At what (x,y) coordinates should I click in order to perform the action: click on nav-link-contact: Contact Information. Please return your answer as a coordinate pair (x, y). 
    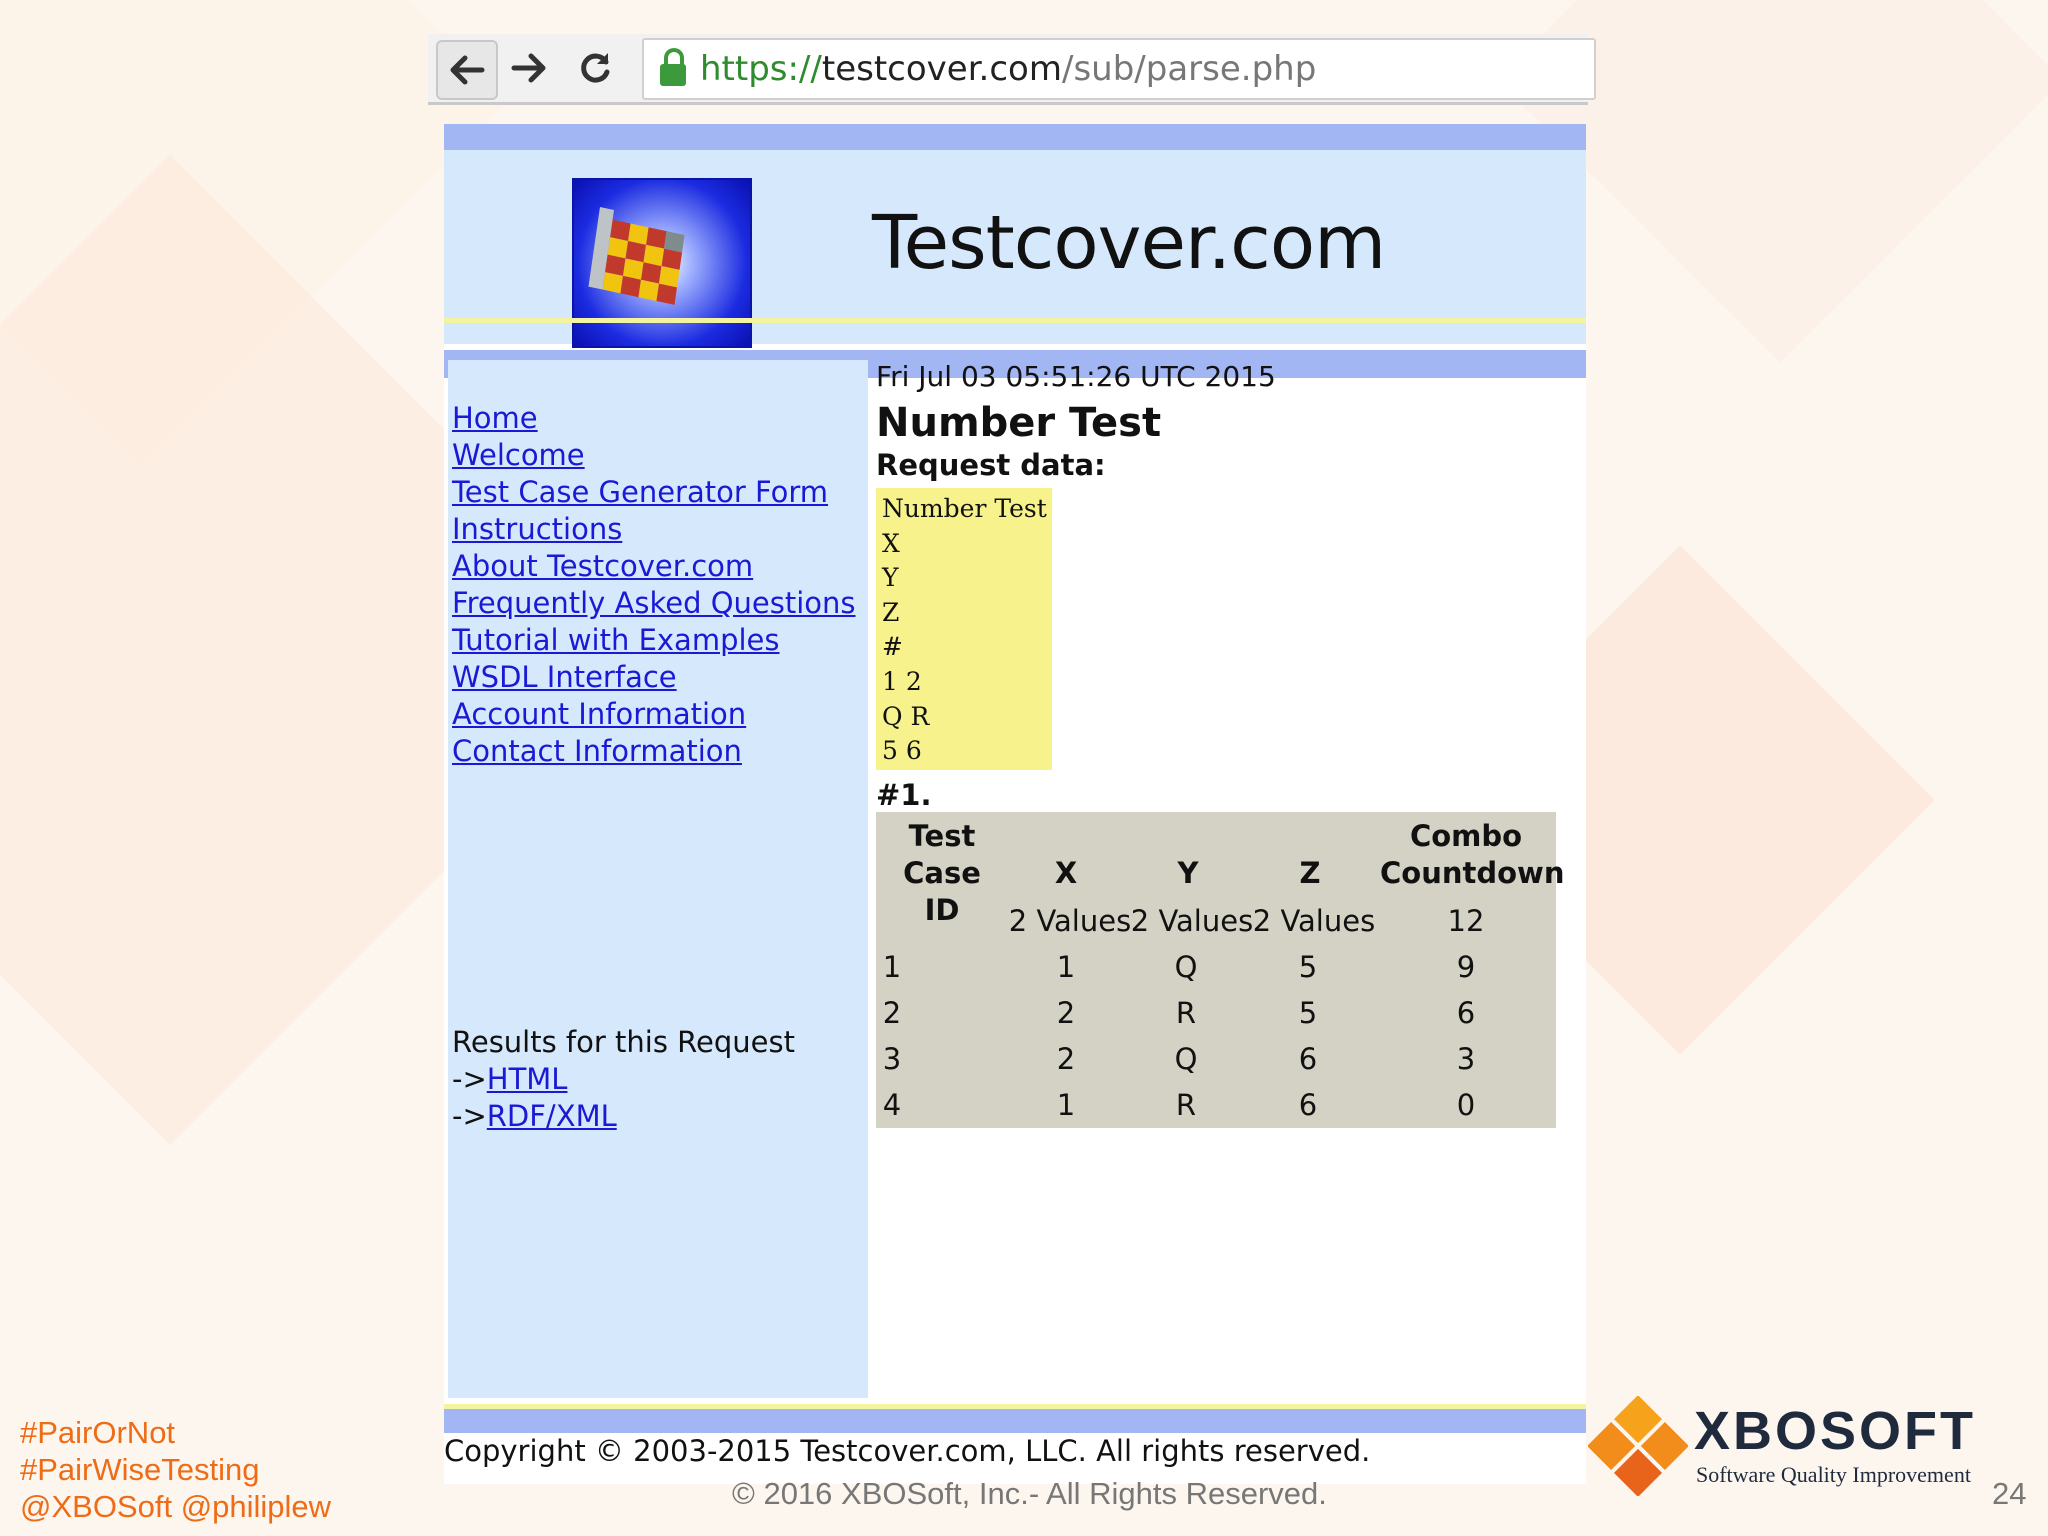
    Looking at the image, I should click on (654, 751).